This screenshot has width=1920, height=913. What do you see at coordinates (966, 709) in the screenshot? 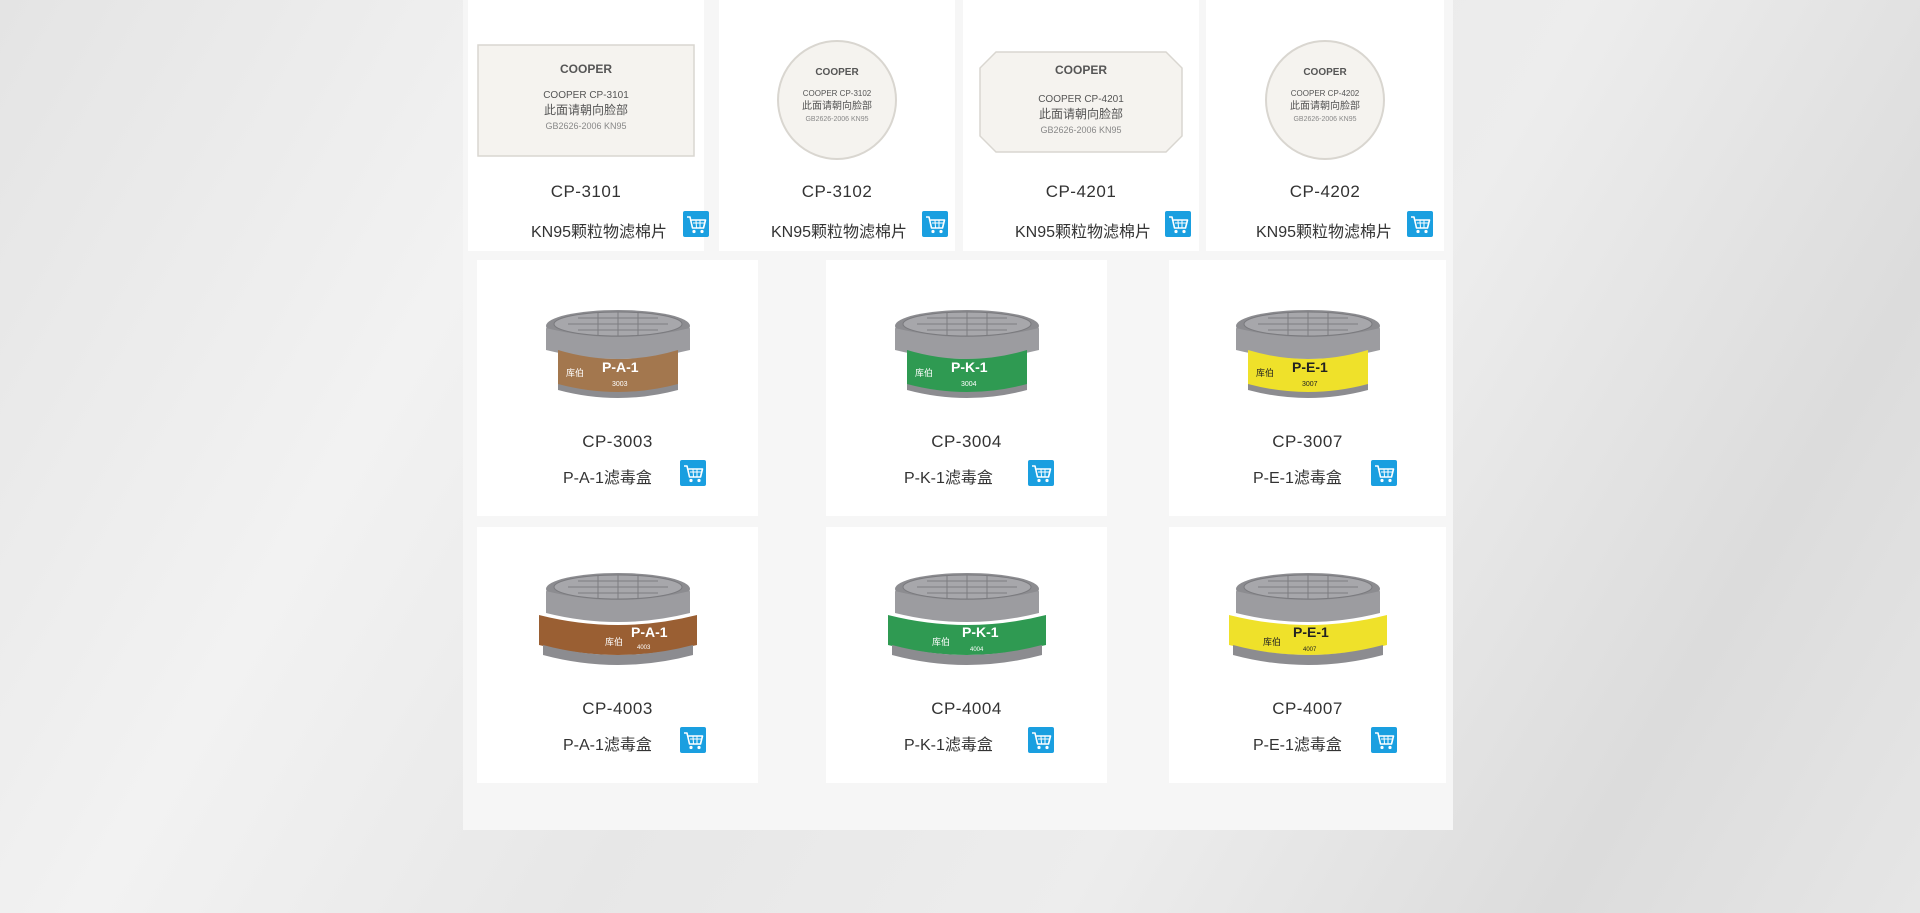
I see `product-code: CP-4004` at bounding box center [966, 709].